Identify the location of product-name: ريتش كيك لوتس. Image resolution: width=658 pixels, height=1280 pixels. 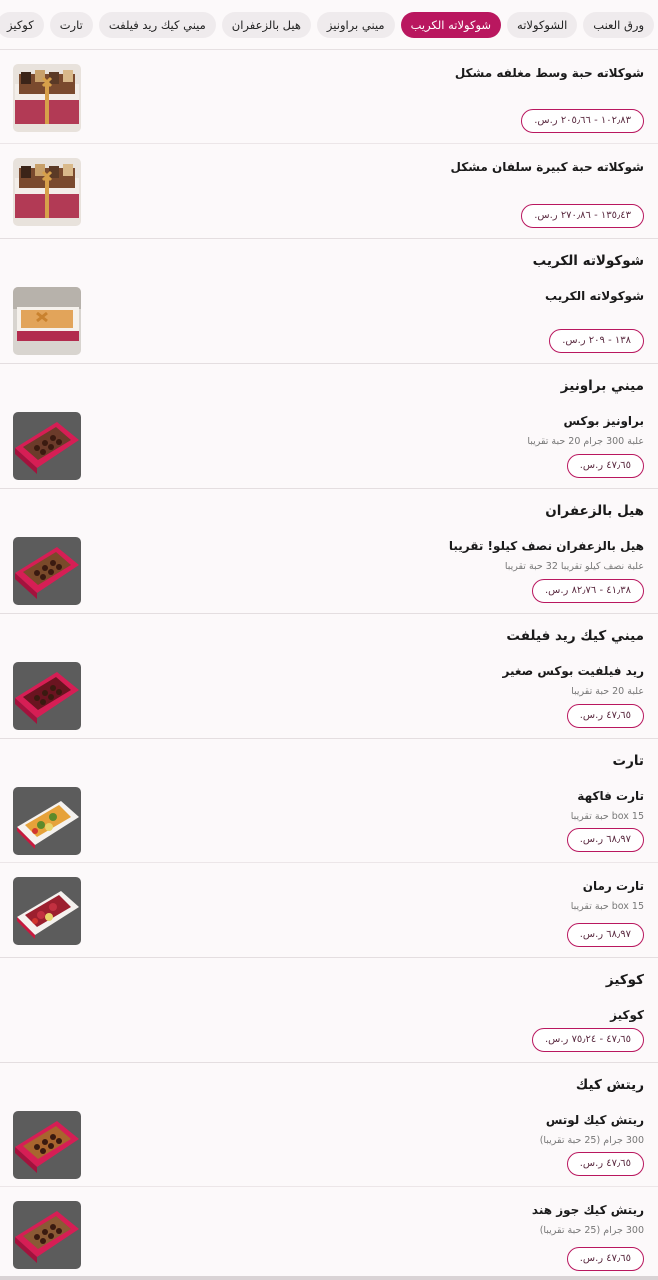
(595, 1120).